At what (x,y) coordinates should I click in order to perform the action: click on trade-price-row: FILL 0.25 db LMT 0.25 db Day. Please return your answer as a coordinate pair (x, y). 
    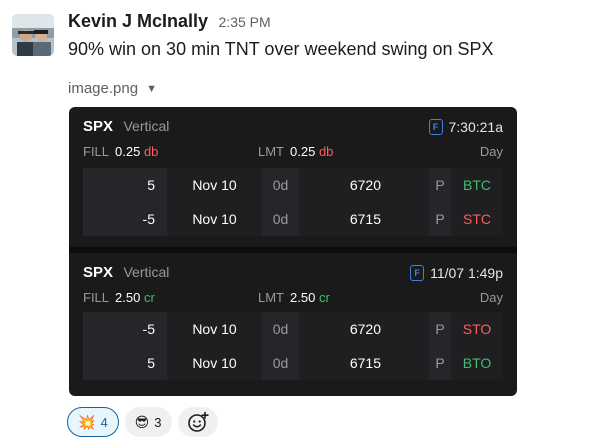
    Looking at the image, I should click on (293, 153).